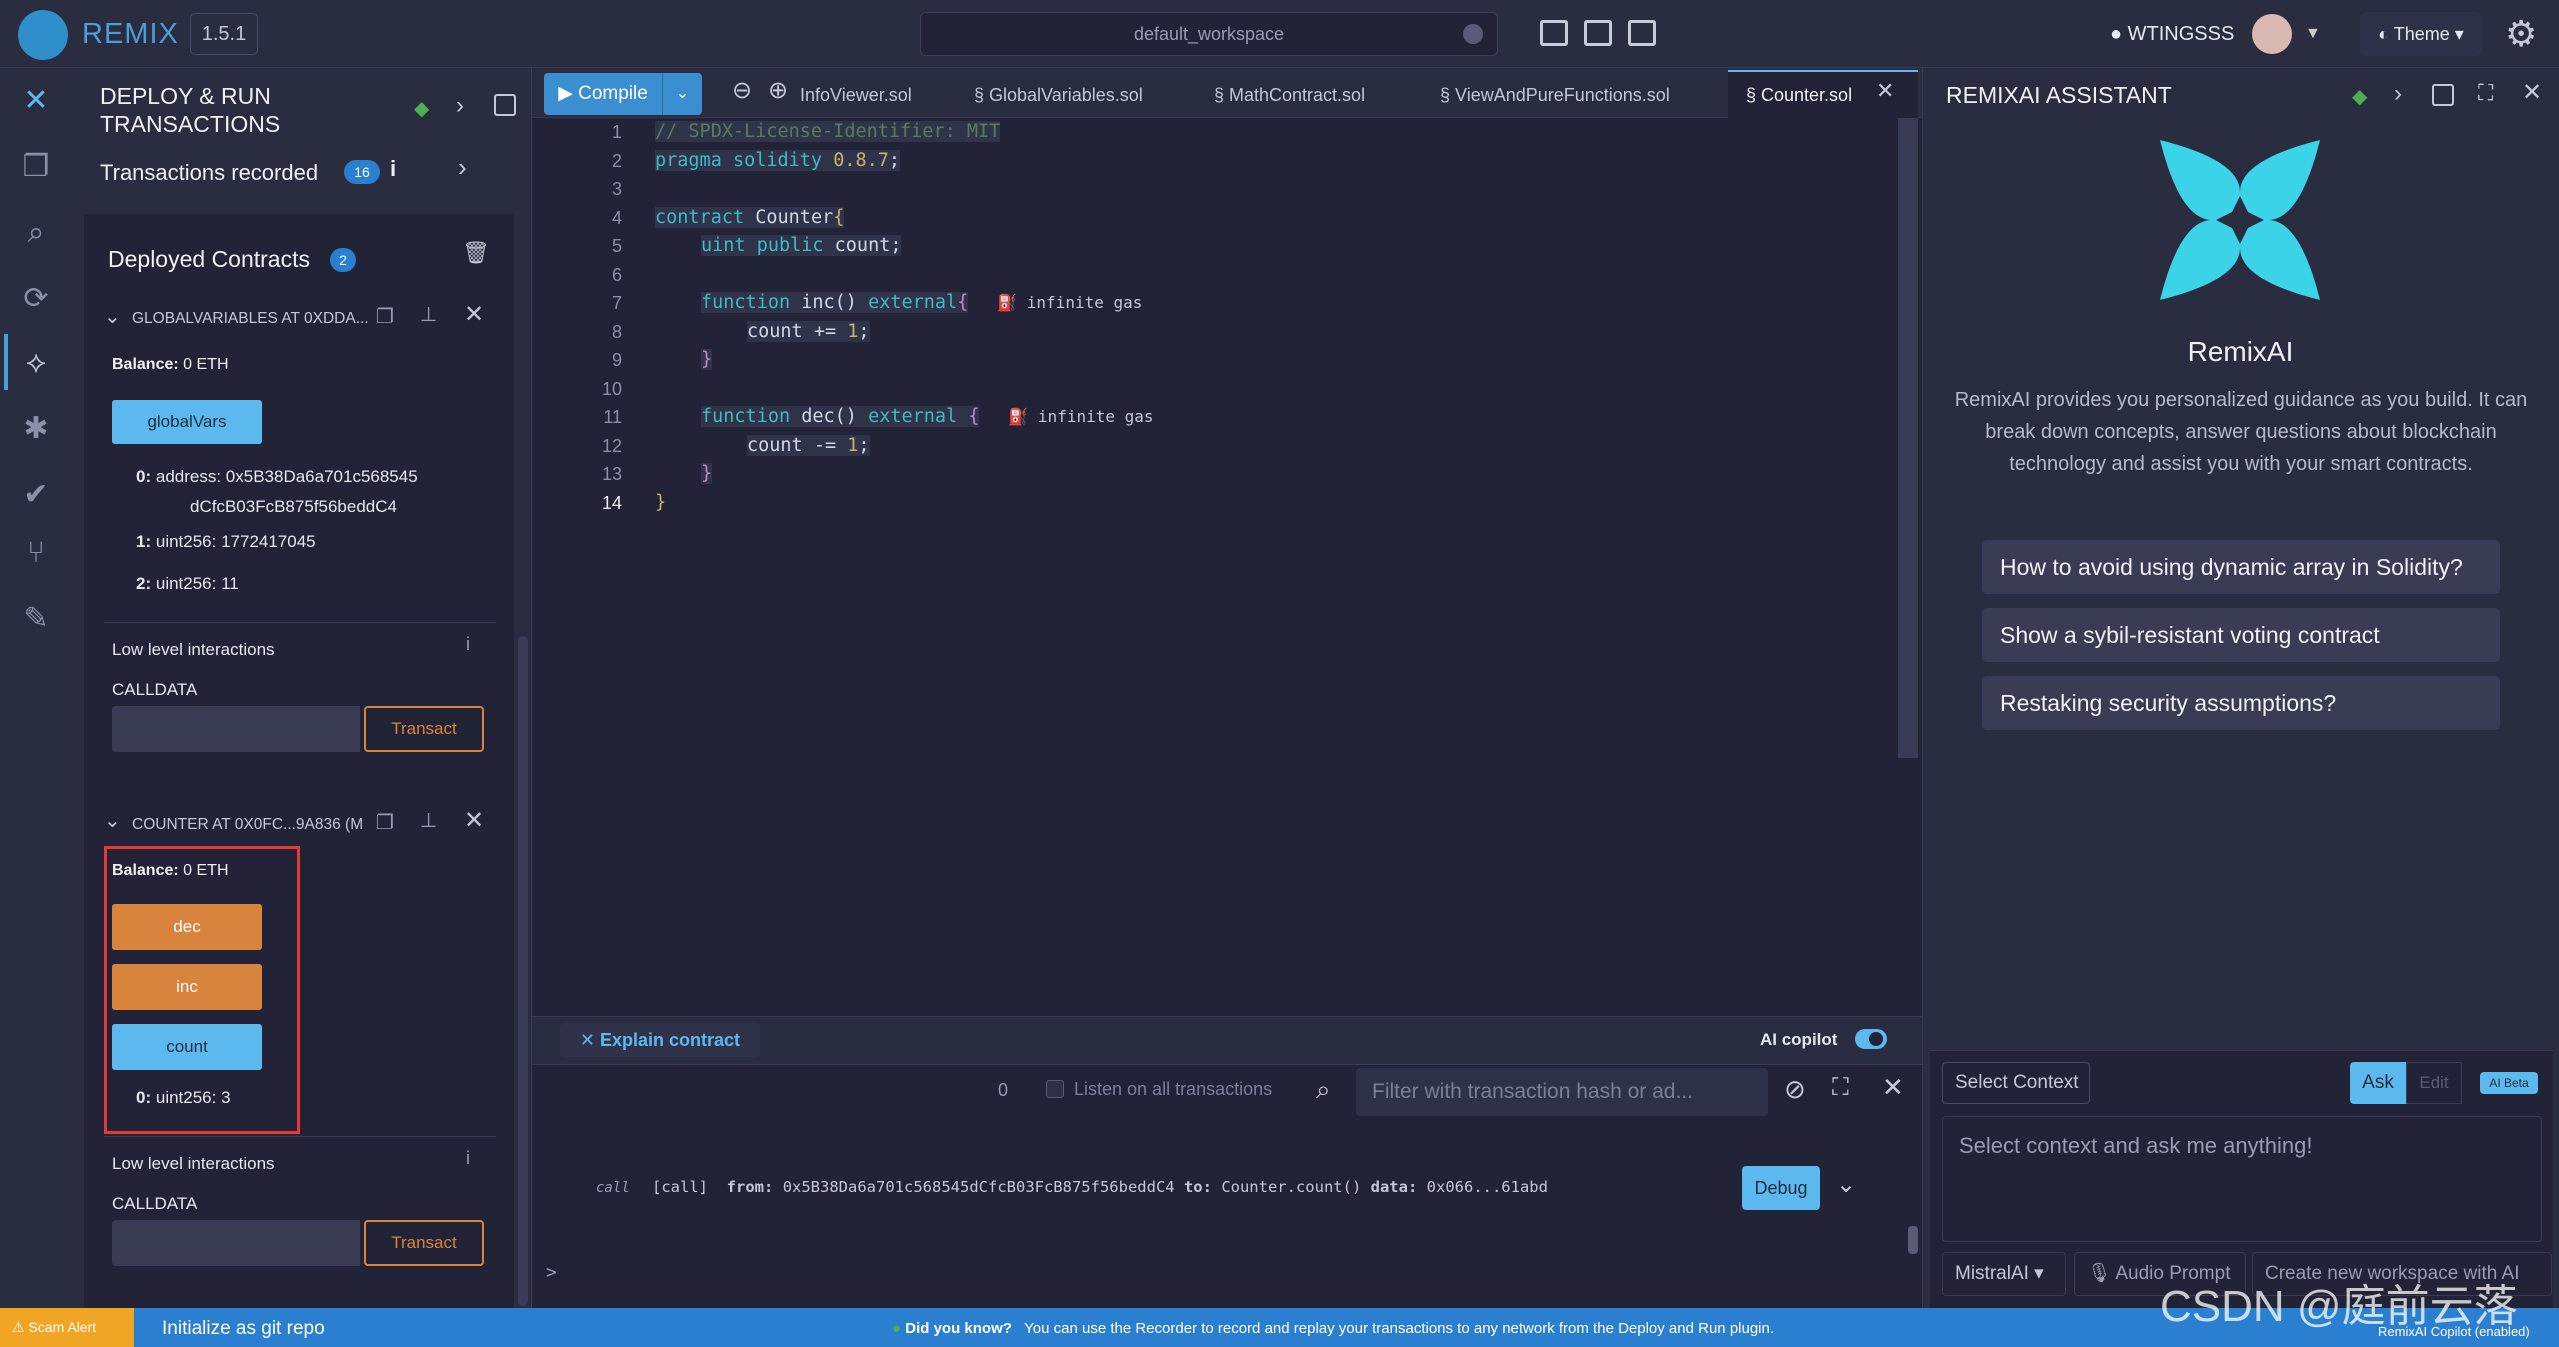 Image resolution: width=2559 pixels, height=1347 pixels. Describe the element at coordinates (856, 95) in the screenshot. I see `tab-infoviewer: InfoViewer.sol` at that location.